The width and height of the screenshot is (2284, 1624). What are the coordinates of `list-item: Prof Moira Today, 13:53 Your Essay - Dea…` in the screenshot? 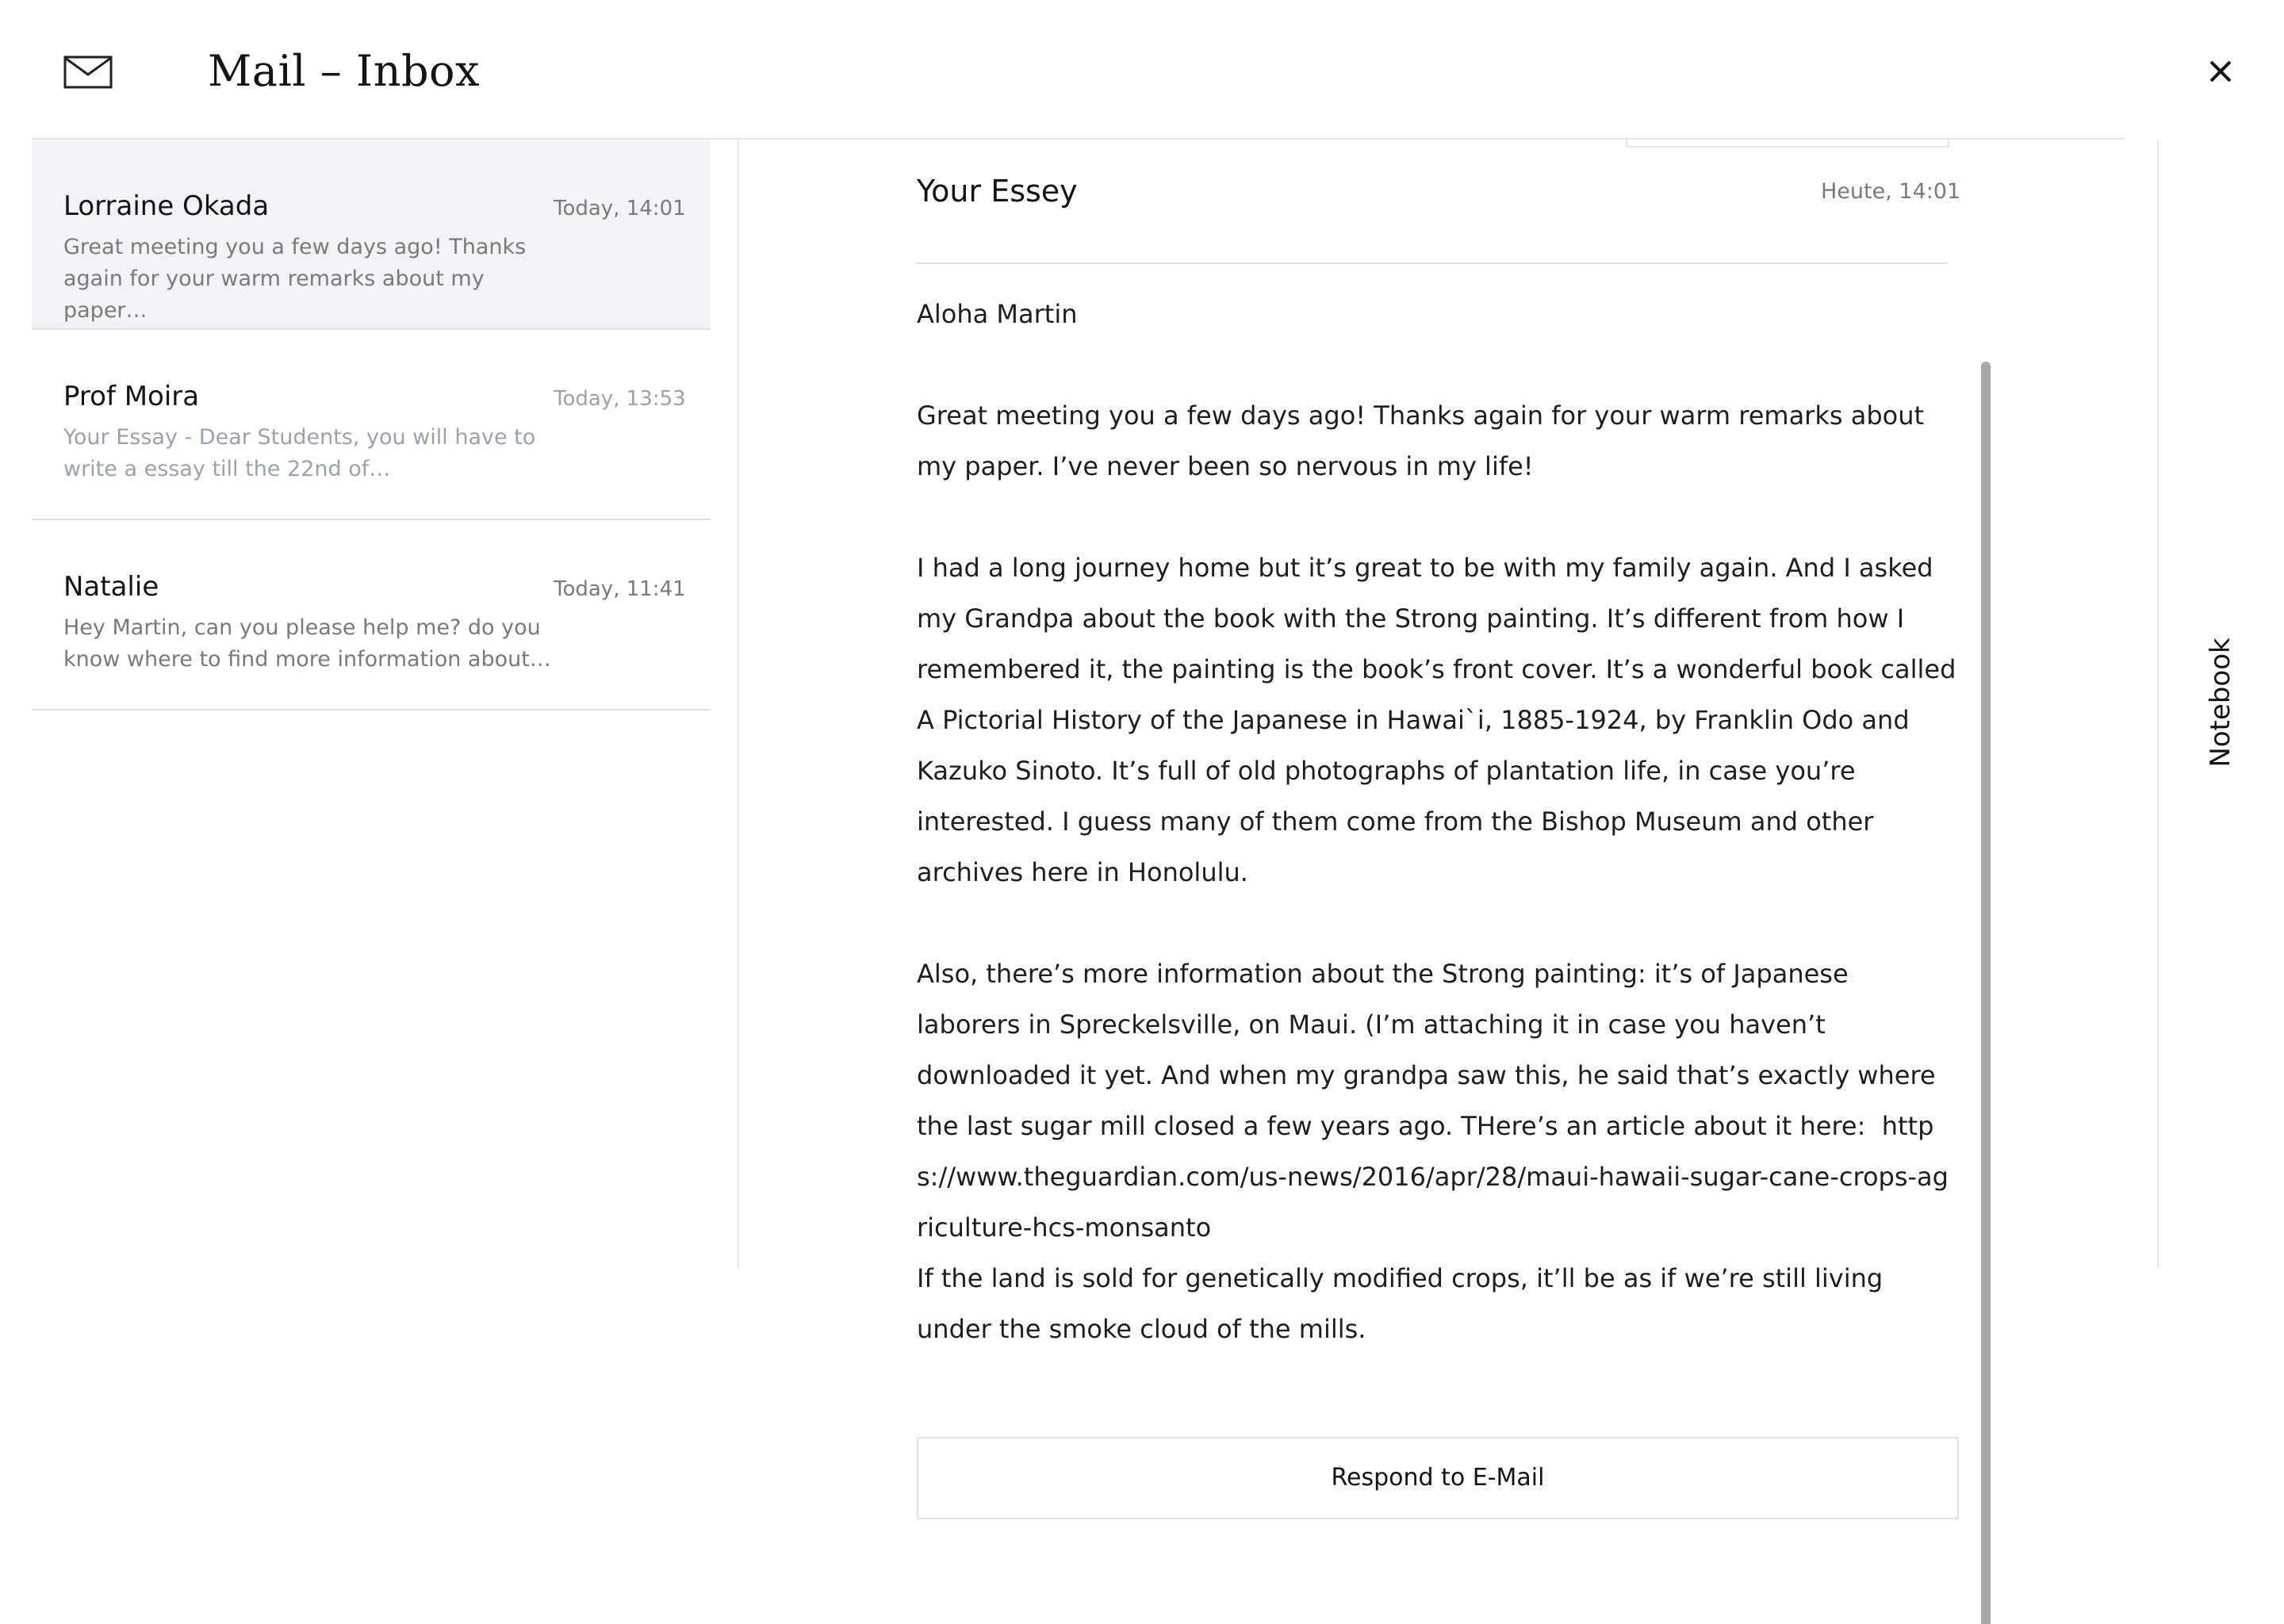 It's located at (371, 425).